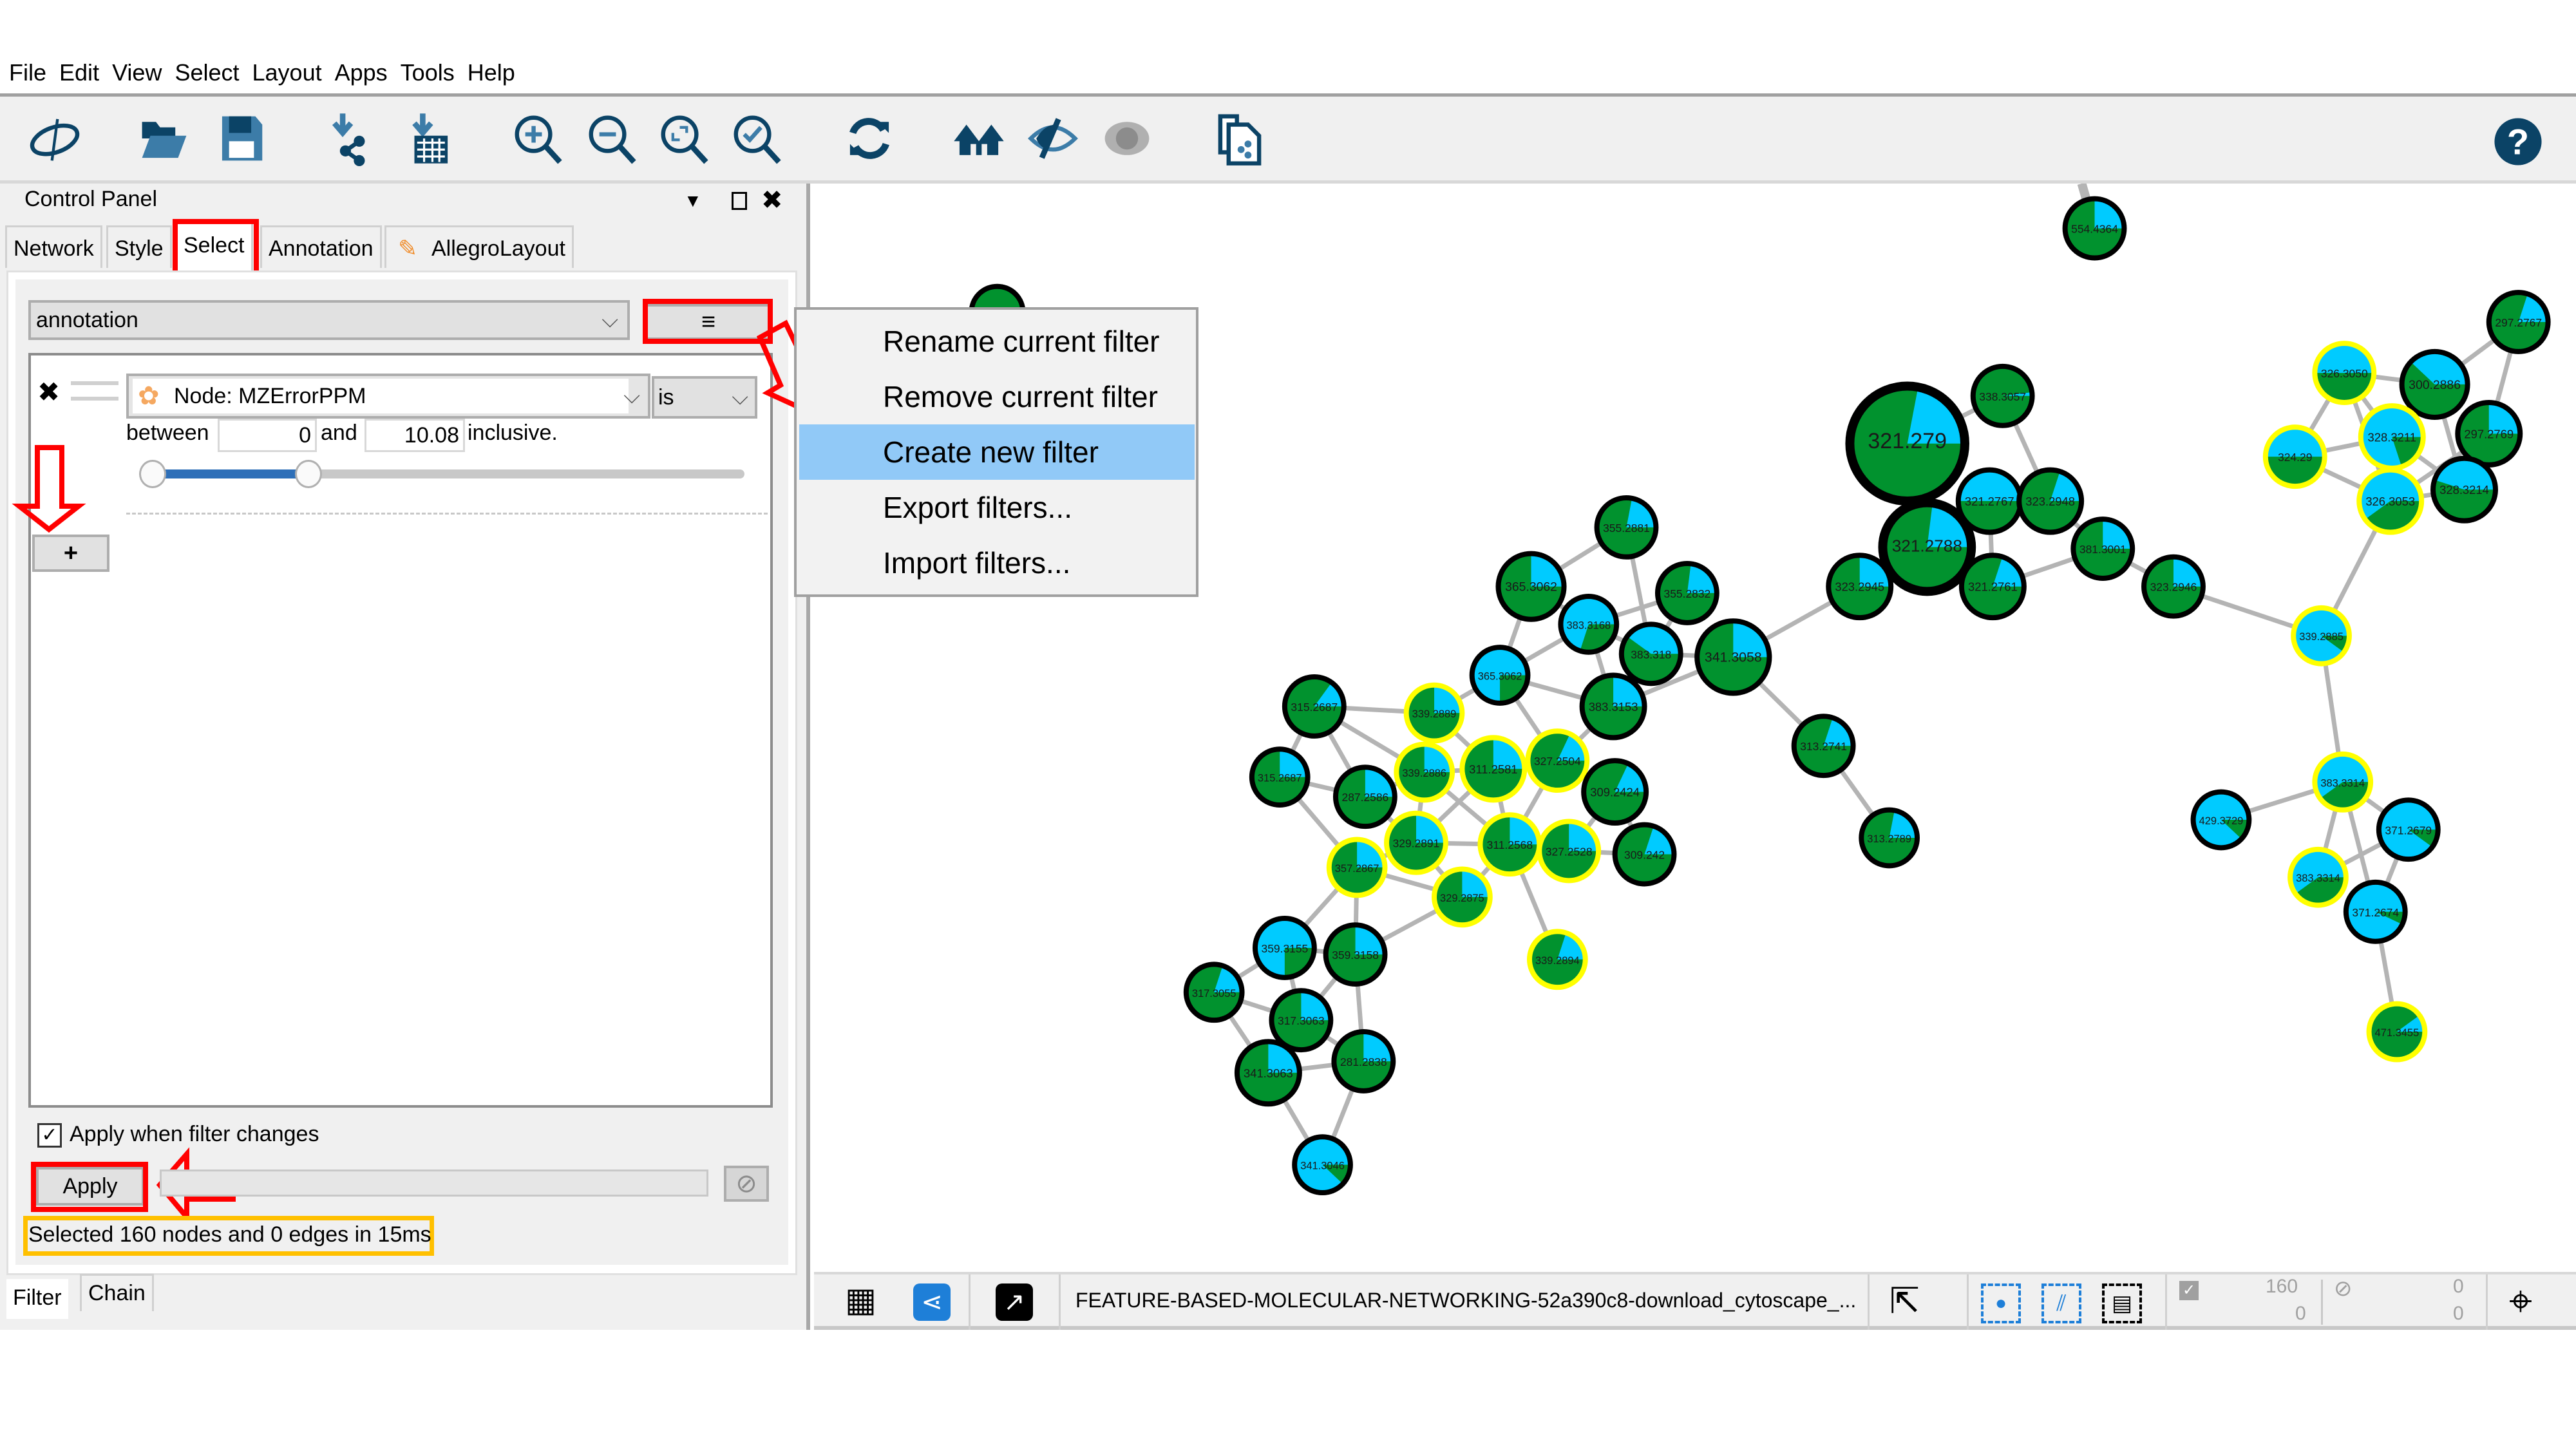 Image resolution: width=2576 pixels, height=1449 pixels. Describe the element at coordinates (214, 248) in the screenshot. I see `tab-select: Select` at that location.